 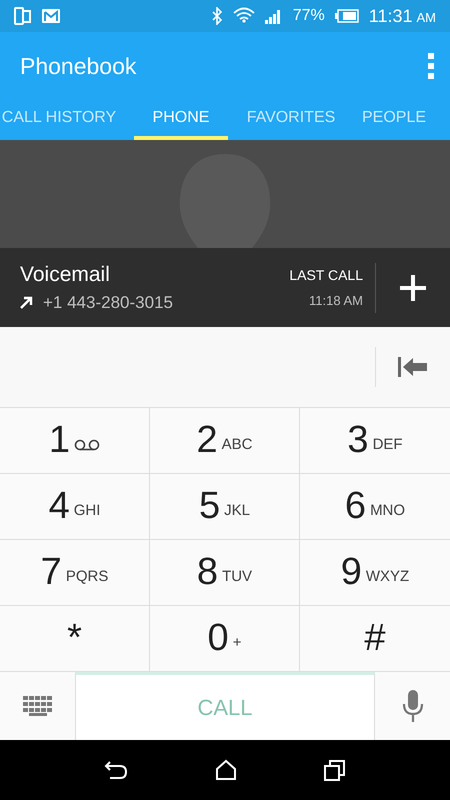 What do you see at coordinates (390, 16) in the screenshot?
I see `clock-time: 11:31` at bounding box center [390, 16].